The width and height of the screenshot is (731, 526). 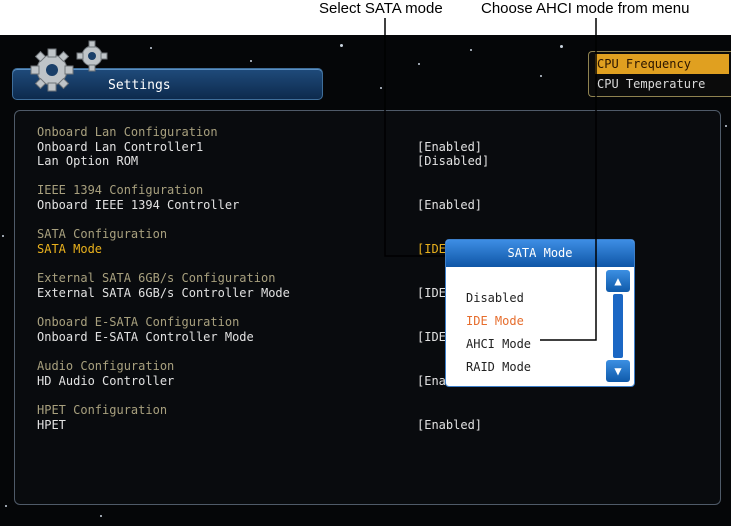 What do you see at coordinates (69, 249) in the screenshot?
I see `setting-sata-mode: SATA Mode` at bounding box center [69, 249].